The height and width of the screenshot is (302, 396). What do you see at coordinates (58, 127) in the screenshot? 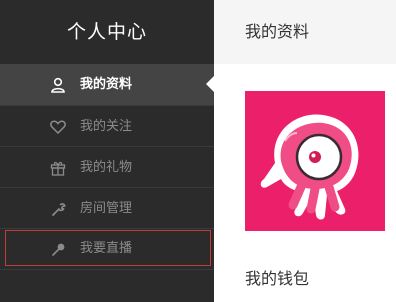
I see `heart-icon` at bounding box center [58, 127].